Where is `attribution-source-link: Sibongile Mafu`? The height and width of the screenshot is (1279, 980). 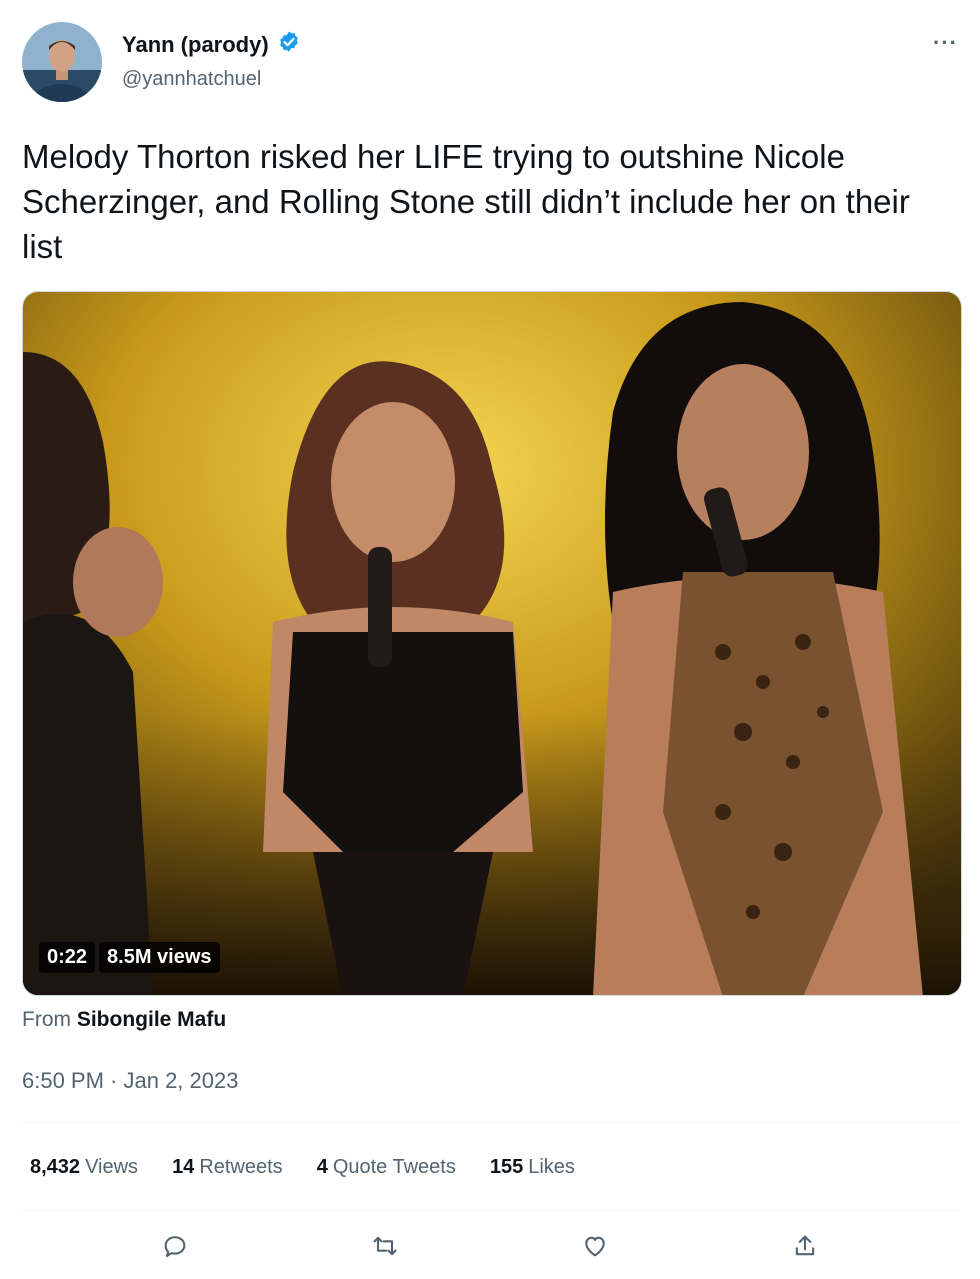 attribution-source-link: Sibongile Mafu is located at coordinates (151, 1019).